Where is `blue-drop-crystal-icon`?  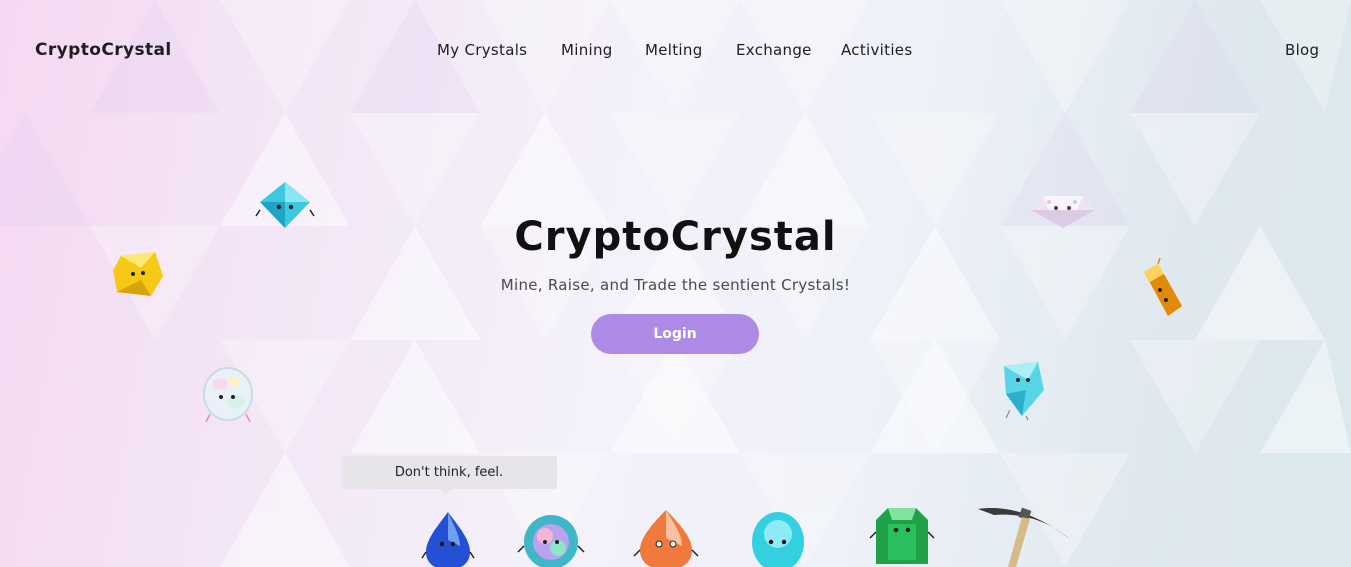
blue-drop-crystal-icon is located at coordinates (448, 539).